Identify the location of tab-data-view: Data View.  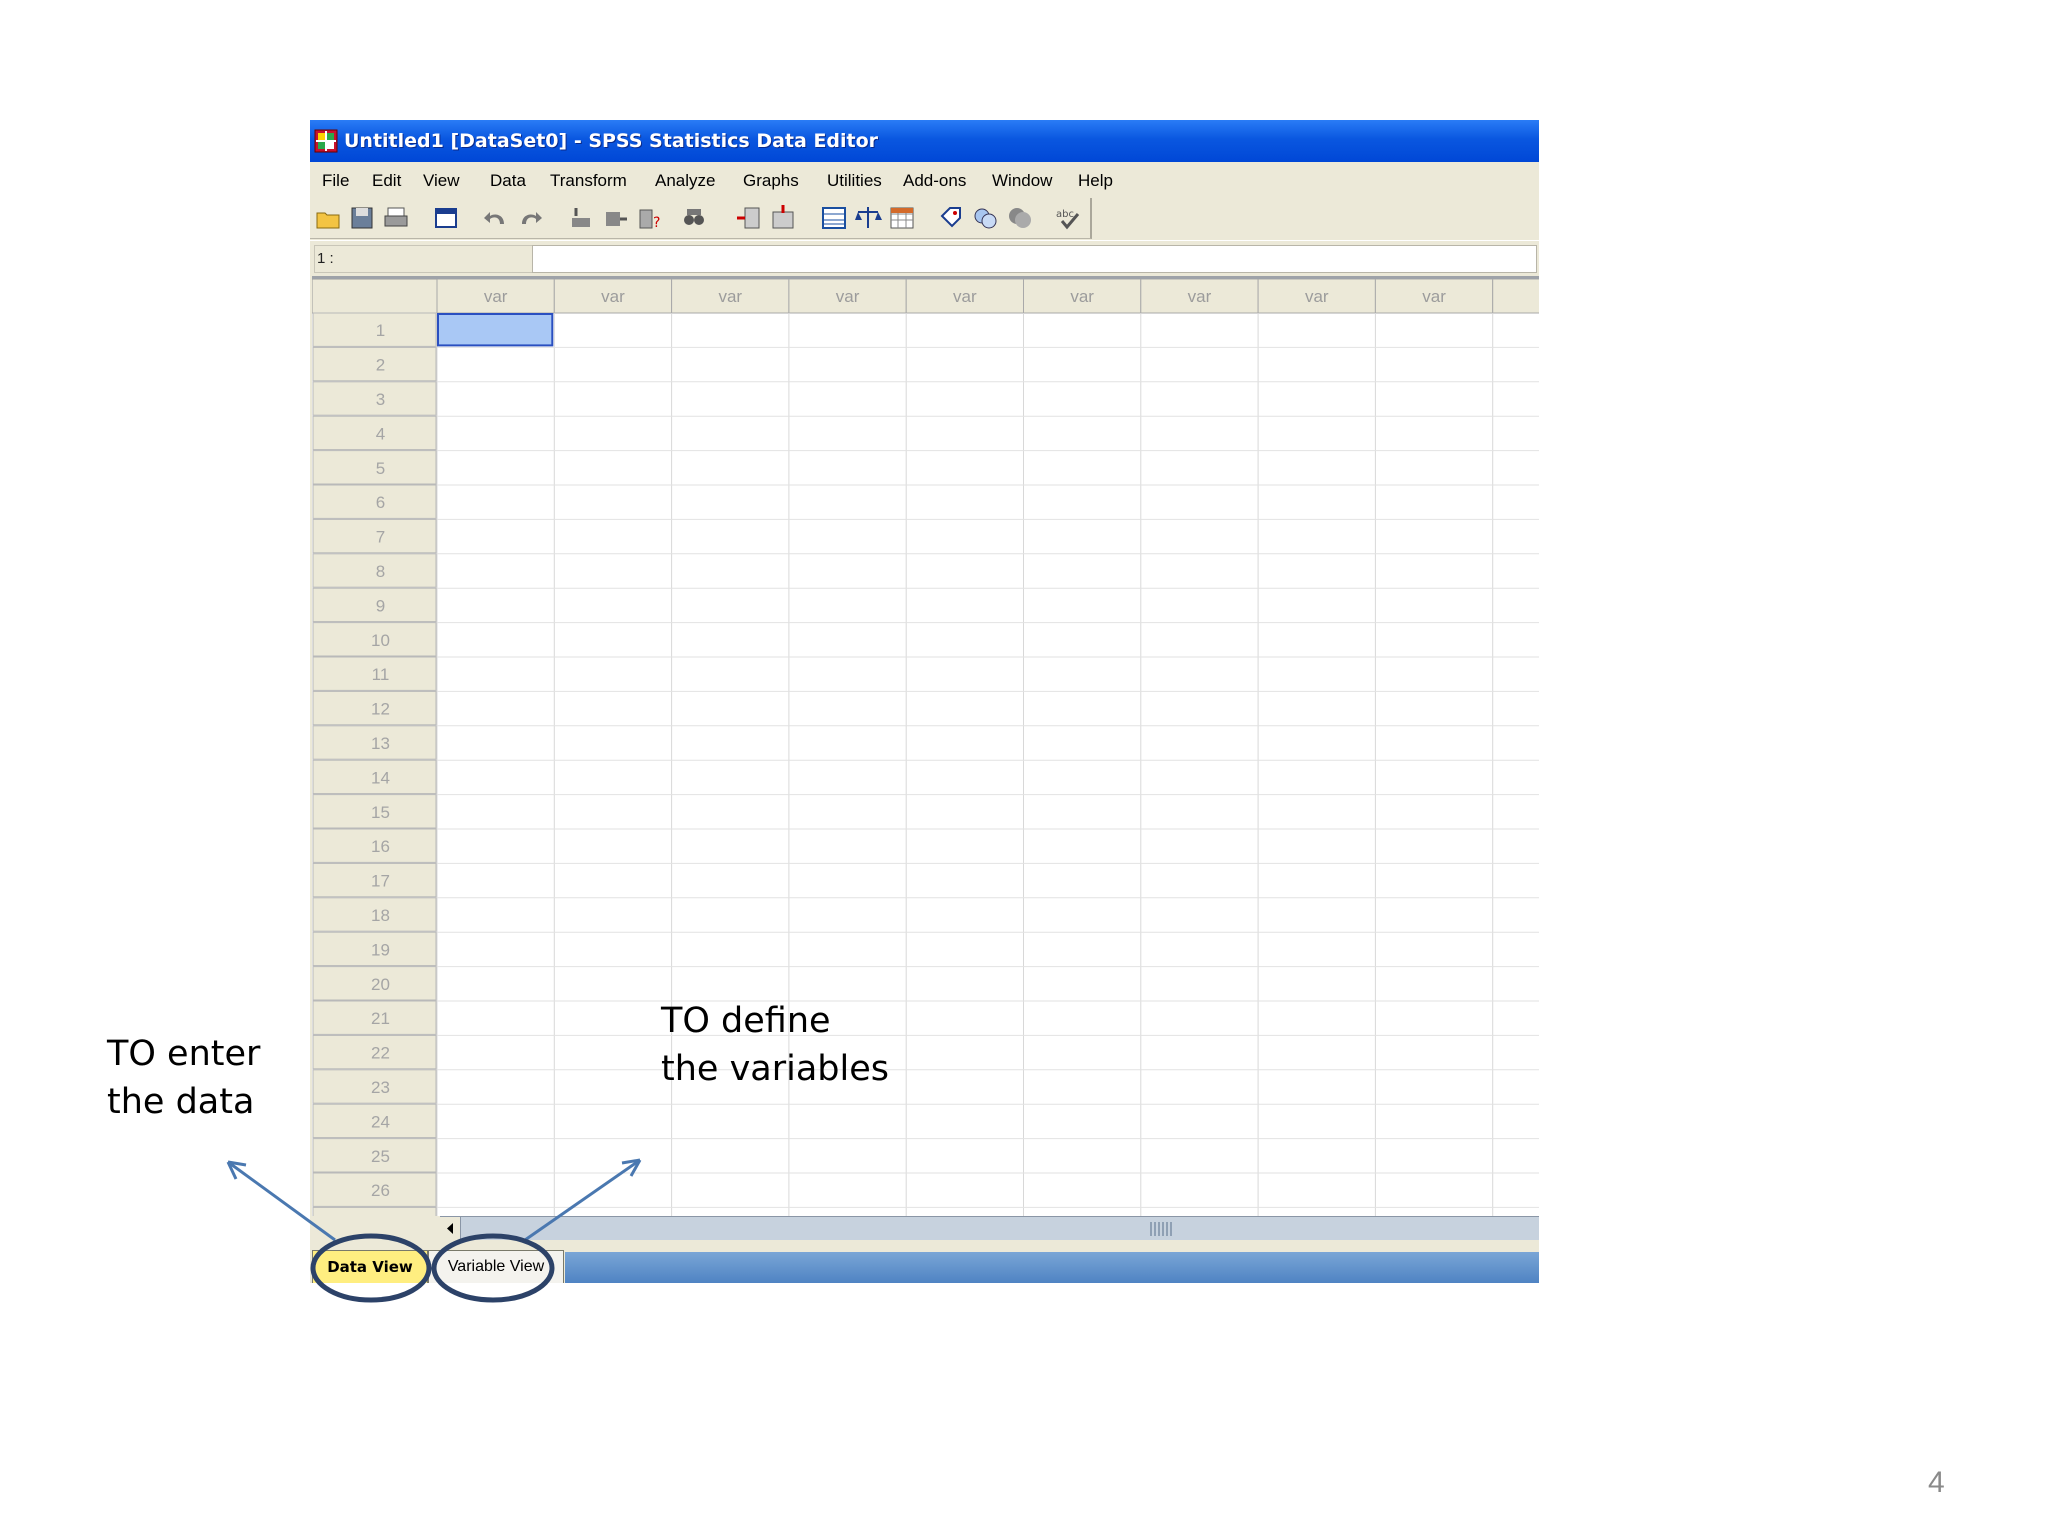
(370, 1266).